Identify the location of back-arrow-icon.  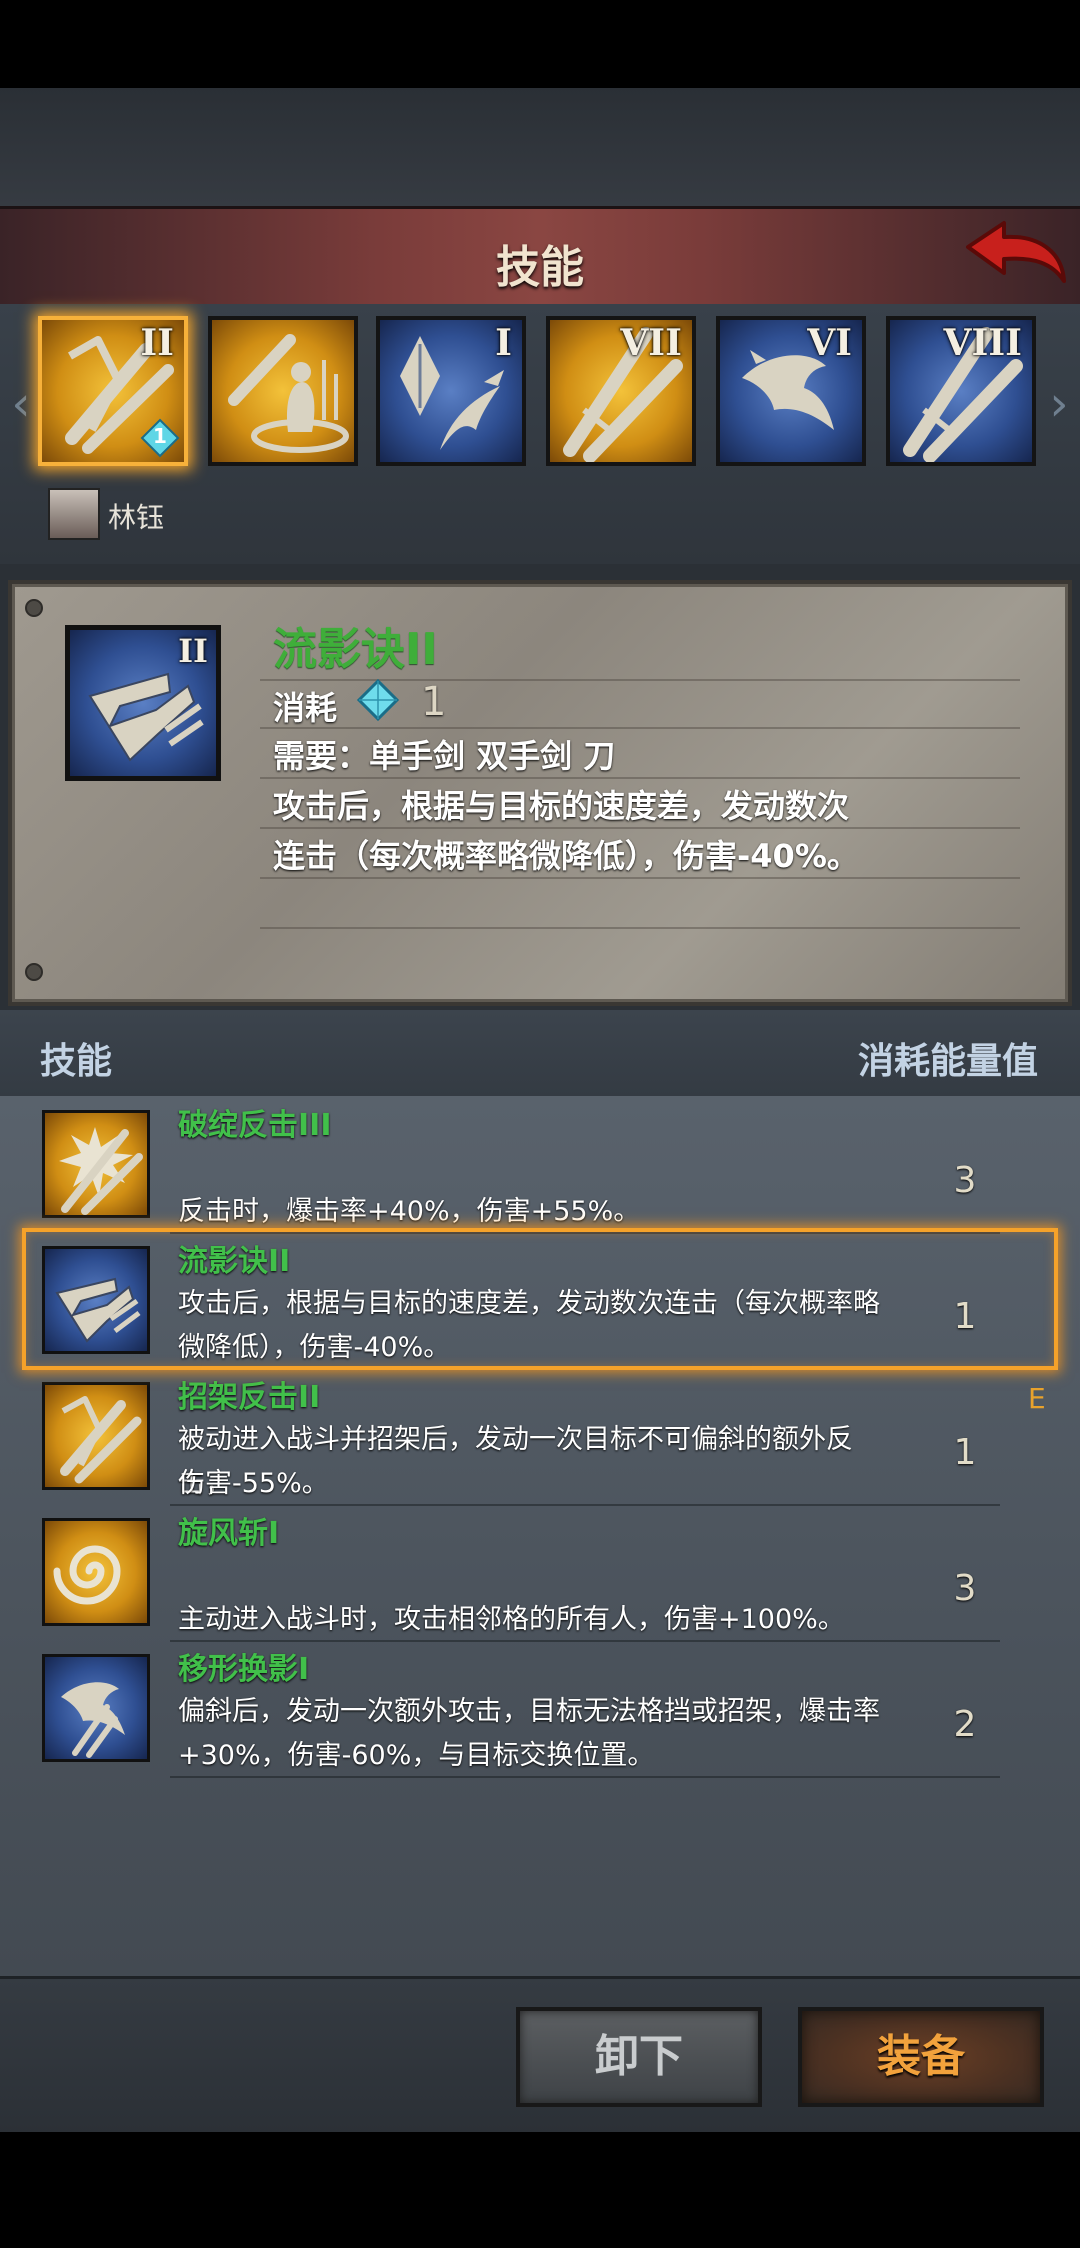
(1016, 252).